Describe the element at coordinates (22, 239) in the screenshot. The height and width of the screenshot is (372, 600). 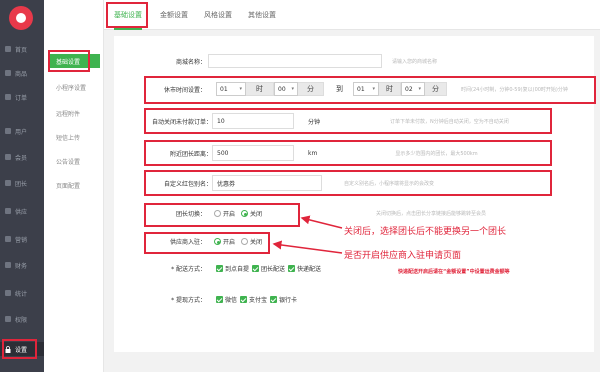
I see `sidebar-item-marketing: 营销` at that location.